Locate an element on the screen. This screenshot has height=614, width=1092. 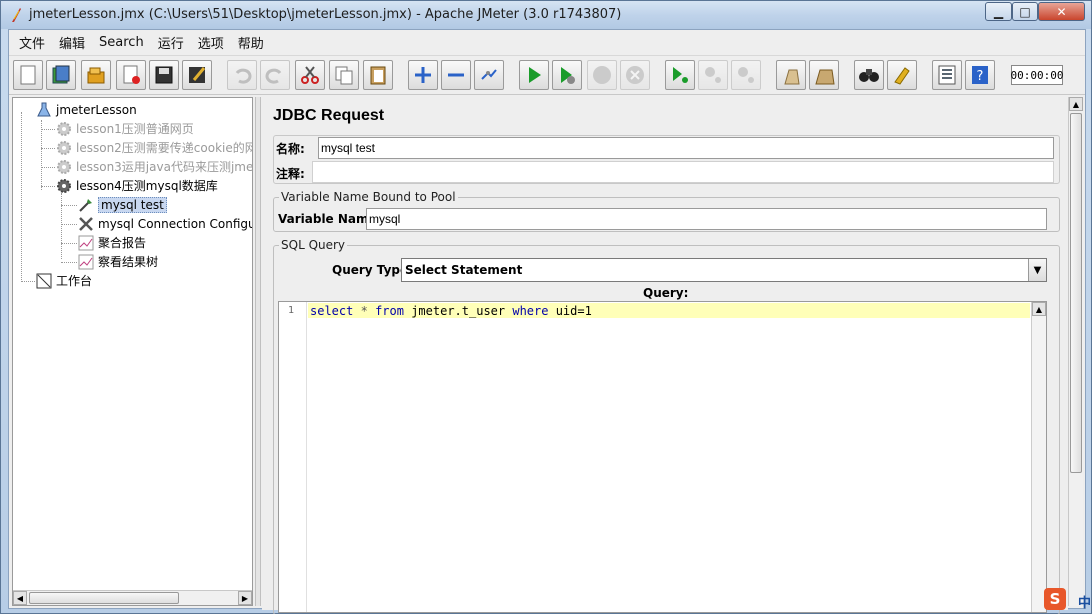
search-icon is located at coordinates (869, 75).